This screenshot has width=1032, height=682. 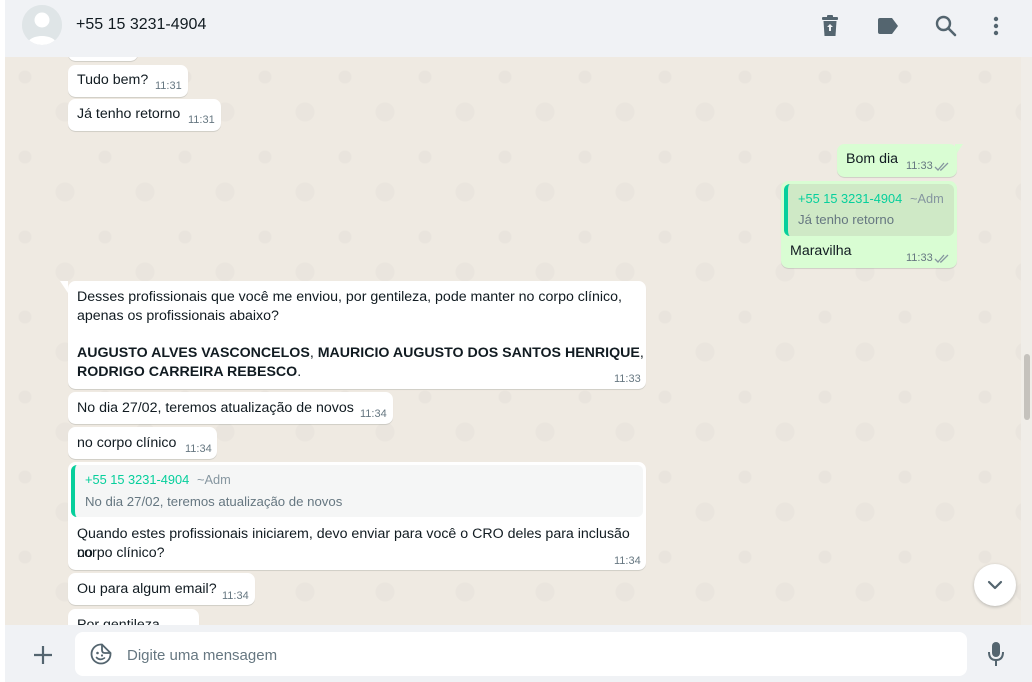 I want to click on message-input-container, so click(x=521, y=654).